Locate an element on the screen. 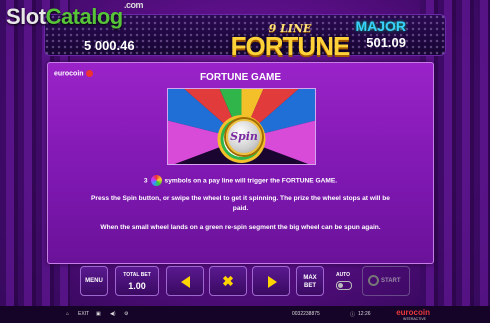  info-icon: ⓘ is located at coordinates (353, 315).